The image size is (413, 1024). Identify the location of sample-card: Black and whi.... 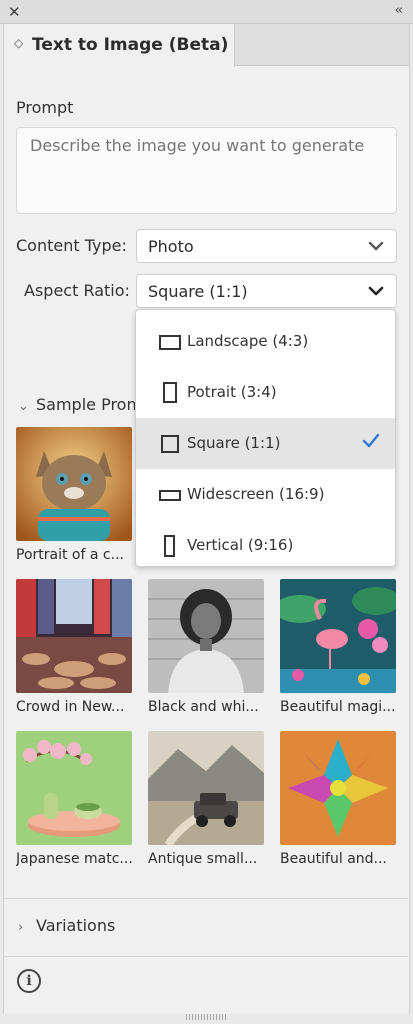
(207, 647).